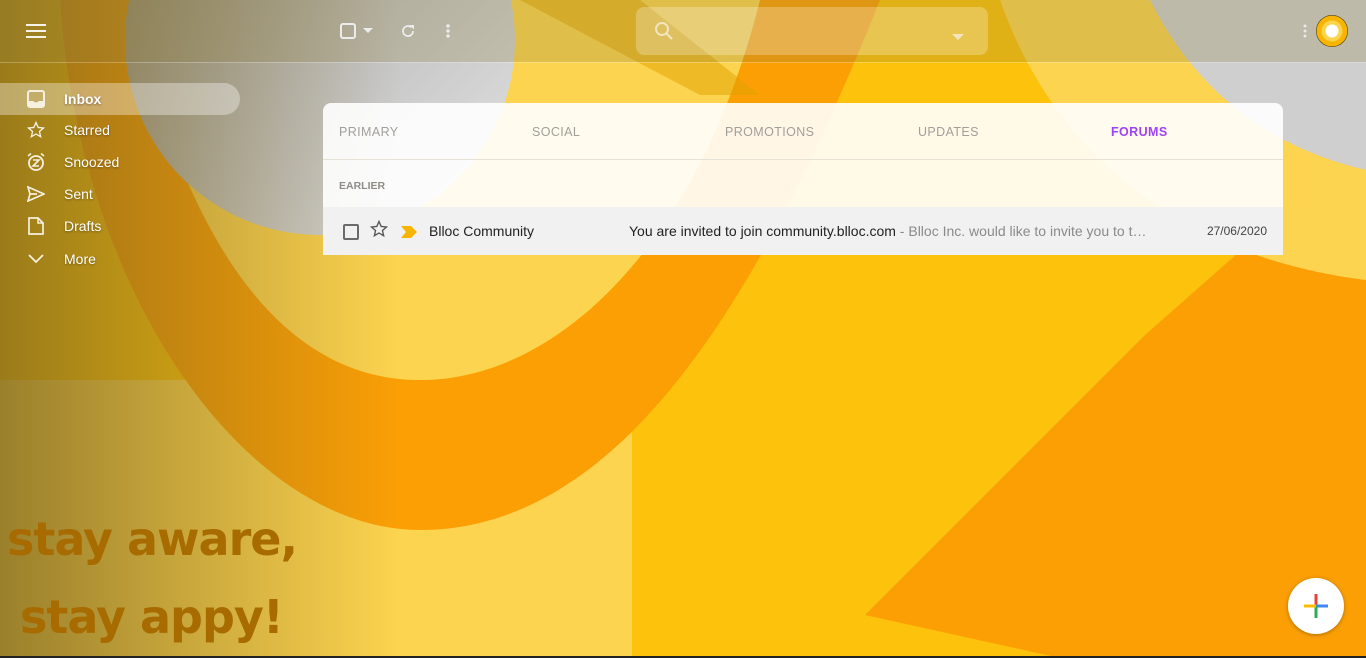 The height and width of the screenshot is (658, 1366). I want to click on important-marker-icon, so click(409, 234).